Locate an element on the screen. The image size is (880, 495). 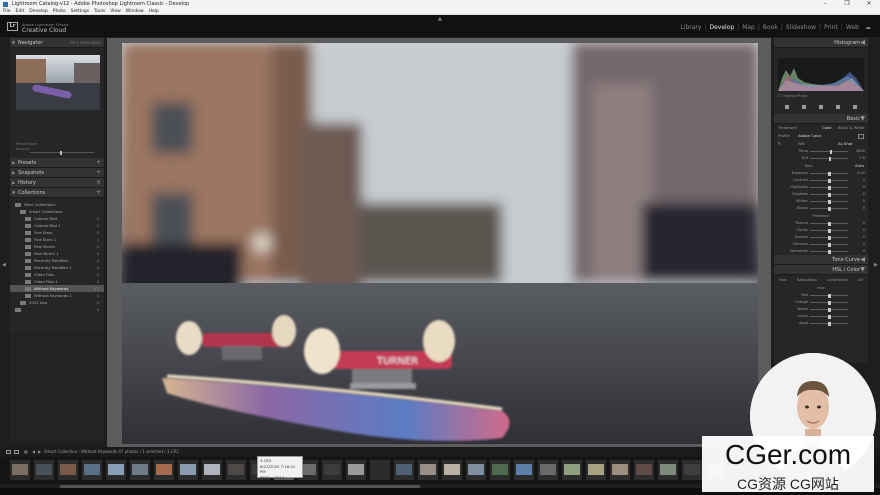
second-window-icon is located at coordinates (16, 452).